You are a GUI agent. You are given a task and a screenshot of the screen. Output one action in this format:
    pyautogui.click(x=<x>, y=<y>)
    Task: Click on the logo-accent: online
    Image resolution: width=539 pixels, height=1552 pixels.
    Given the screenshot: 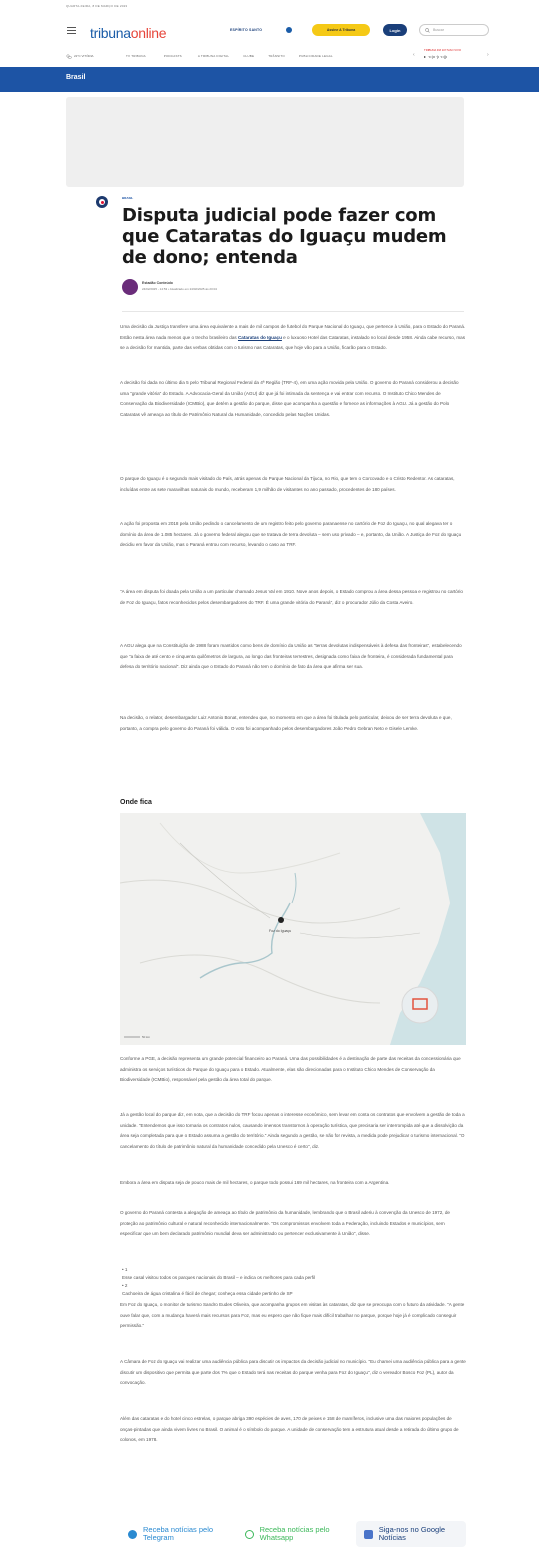 What is the action you would take?
    pyautogui.click(x=148, y=33)
    